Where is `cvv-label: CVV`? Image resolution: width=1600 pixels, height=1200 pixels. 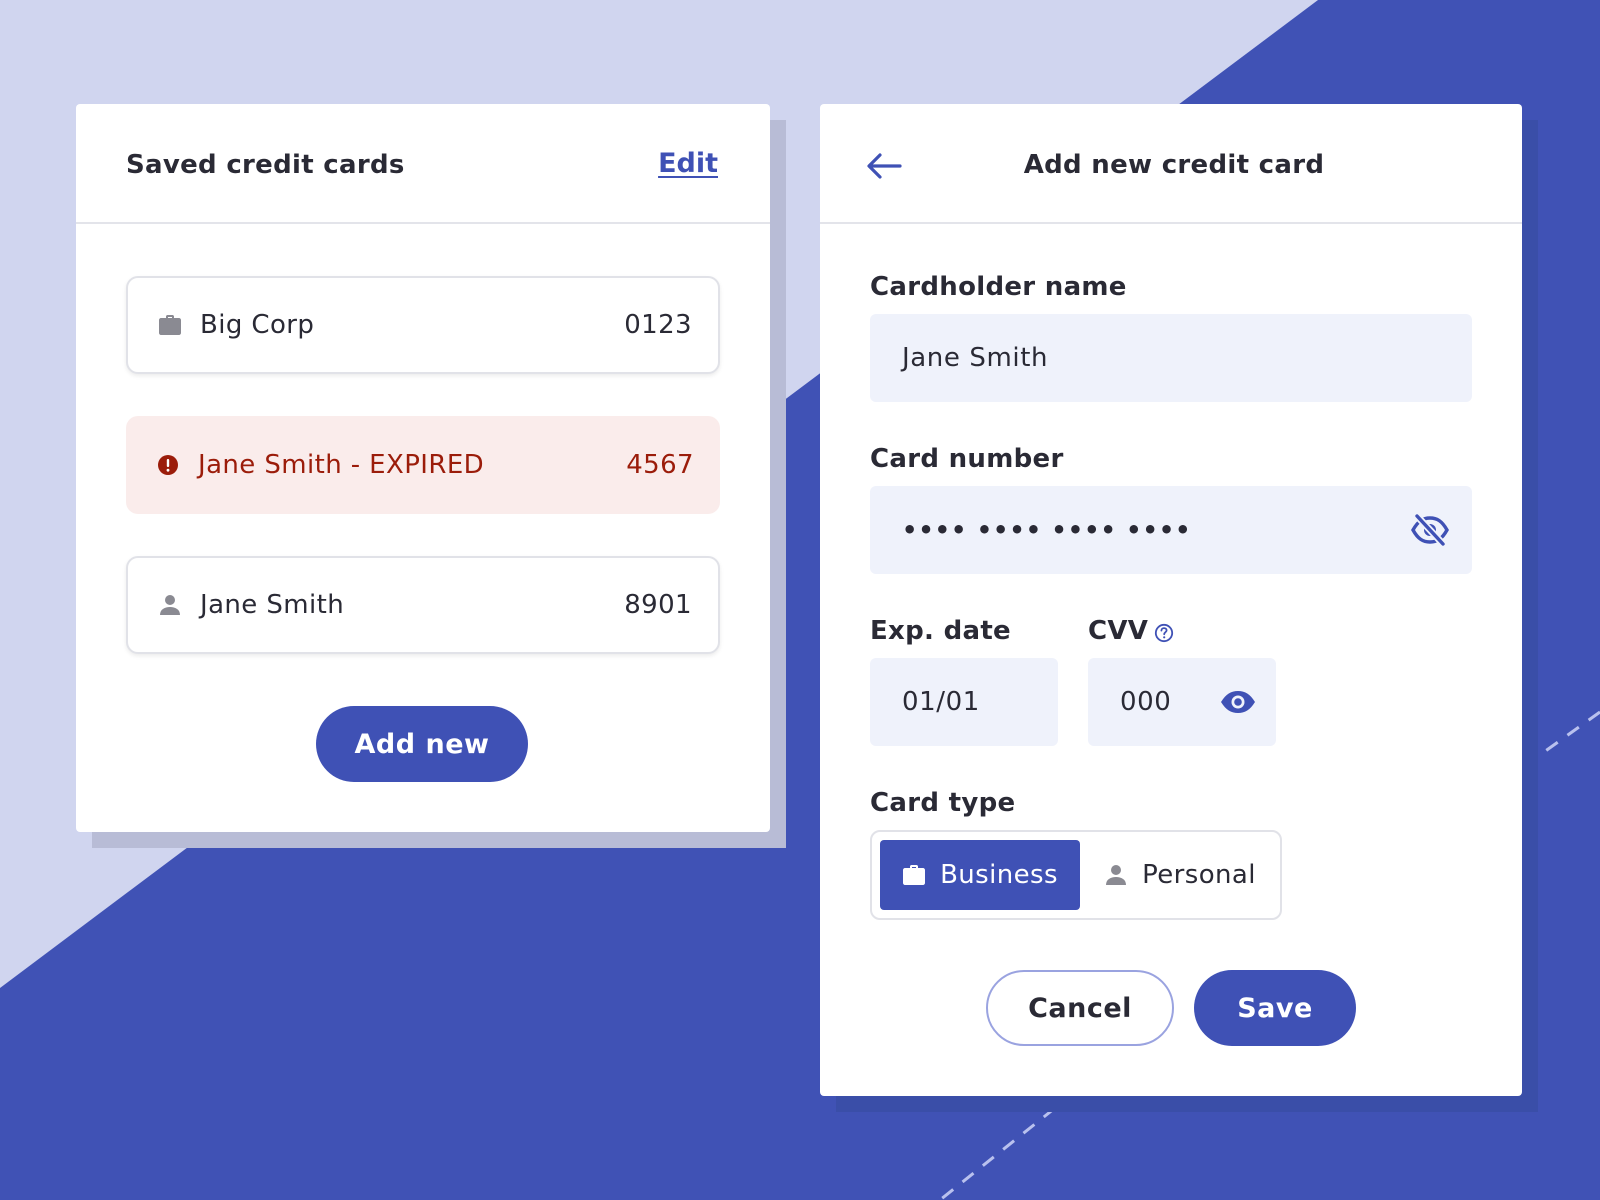 cvv-label: CVV is located at coordinates (1118, 631).